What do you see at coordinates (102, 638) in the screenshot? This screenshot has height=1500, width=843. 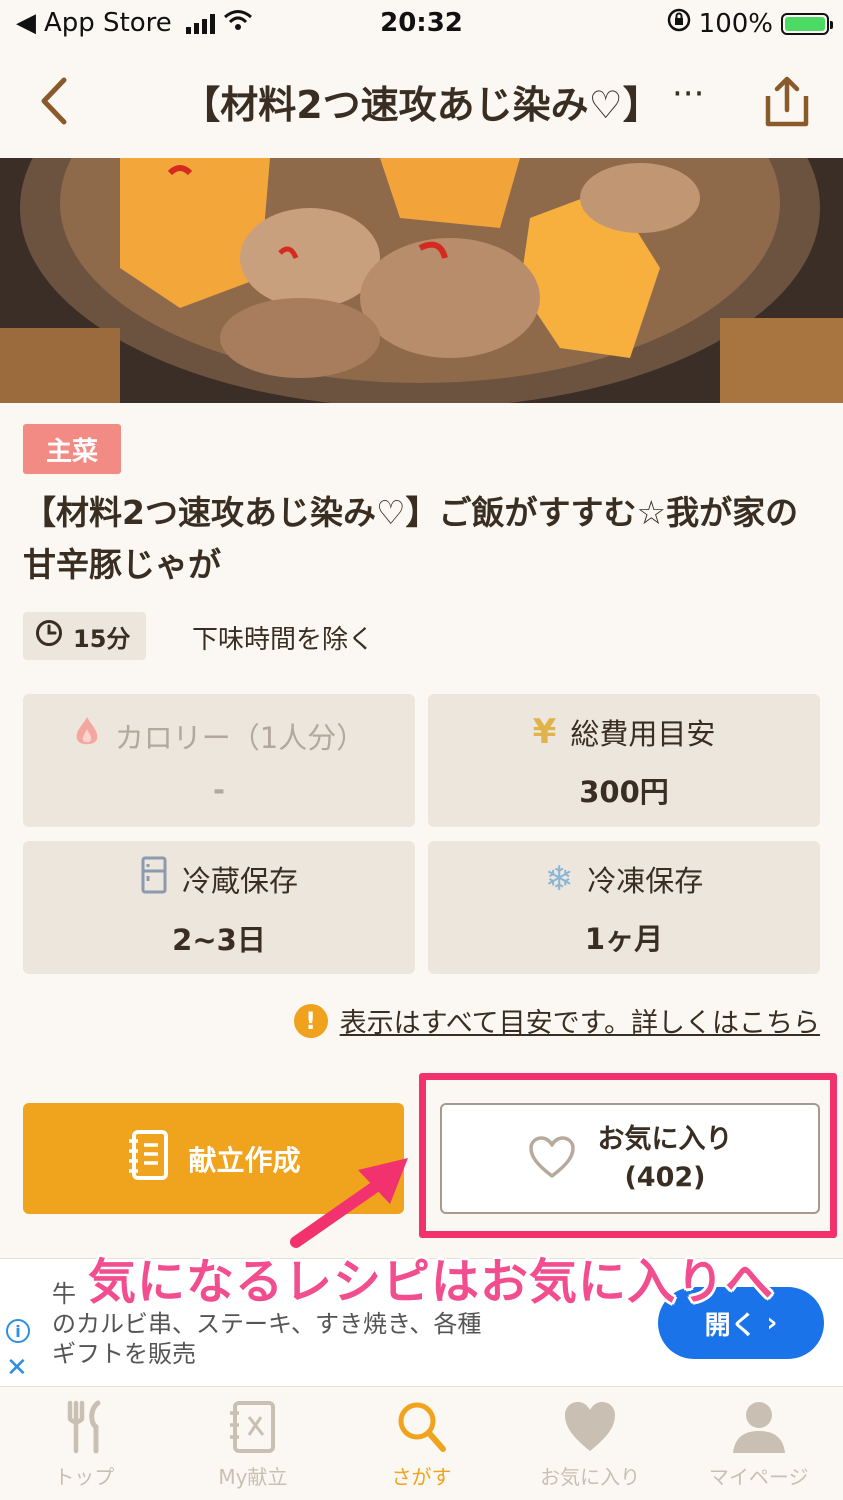 I see `cook-time: 15分` at bounding box center [102, 638].